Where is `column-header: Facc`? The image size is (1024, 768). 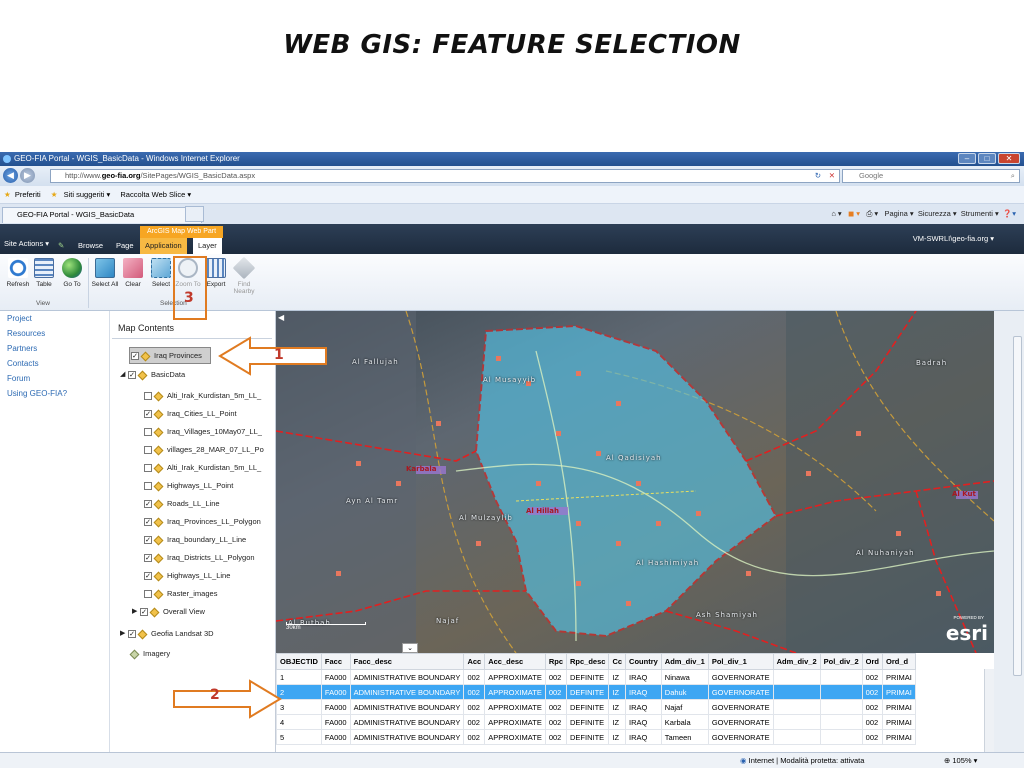 column-header: Facc is located at coordinates (335, 661).